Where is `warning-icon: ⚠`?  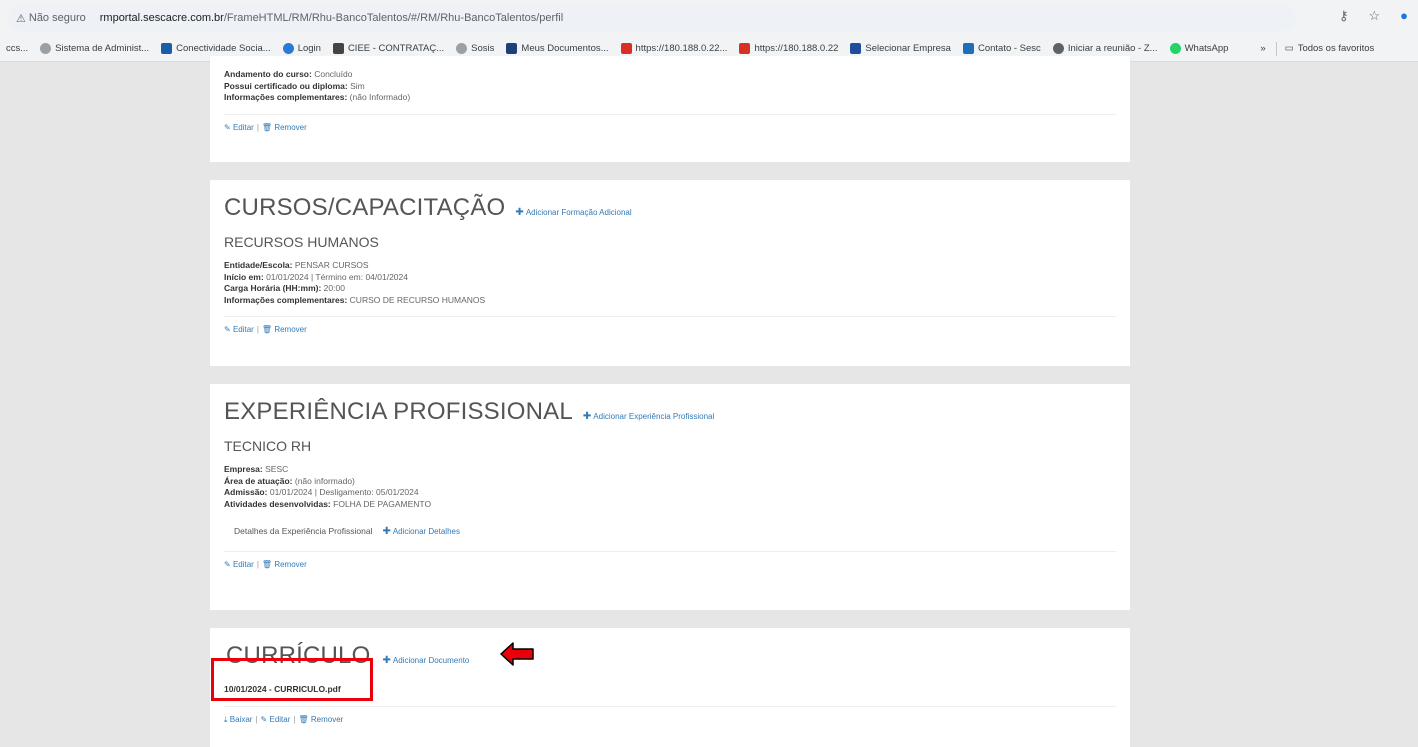 warning-icon: ⚠ is located at coordinates (21, 18).